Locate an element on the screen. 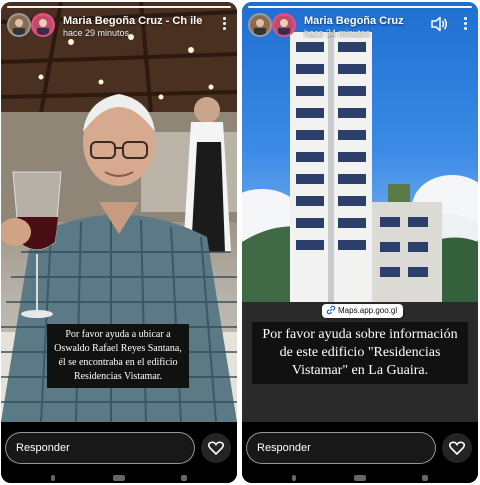  link-sticker: Maps.app.goo.gl is located at coordinates (363, 311).